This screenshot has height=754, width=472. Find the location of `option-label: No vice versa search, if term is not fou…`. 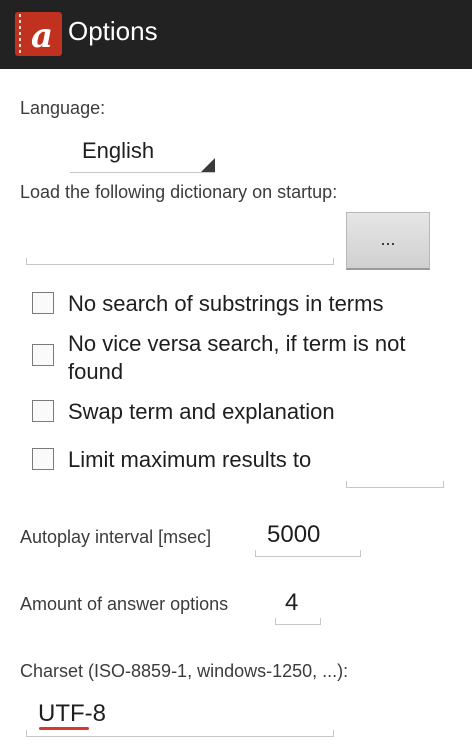

option-label: No vice versa search, if term is not fou… is located at coordinates (237, 357).